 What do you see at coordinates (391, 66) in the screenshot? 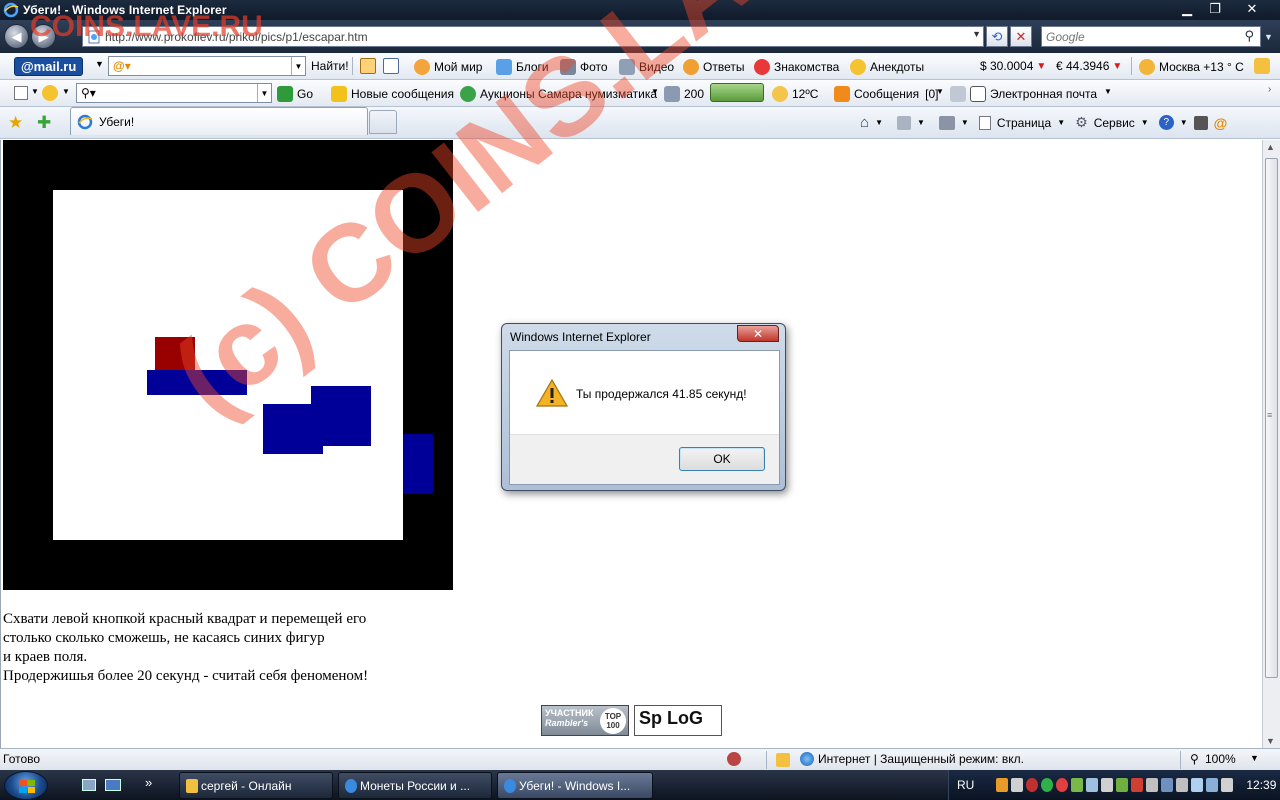
I see `magnifier-icon` at bounding box center [391, 66].